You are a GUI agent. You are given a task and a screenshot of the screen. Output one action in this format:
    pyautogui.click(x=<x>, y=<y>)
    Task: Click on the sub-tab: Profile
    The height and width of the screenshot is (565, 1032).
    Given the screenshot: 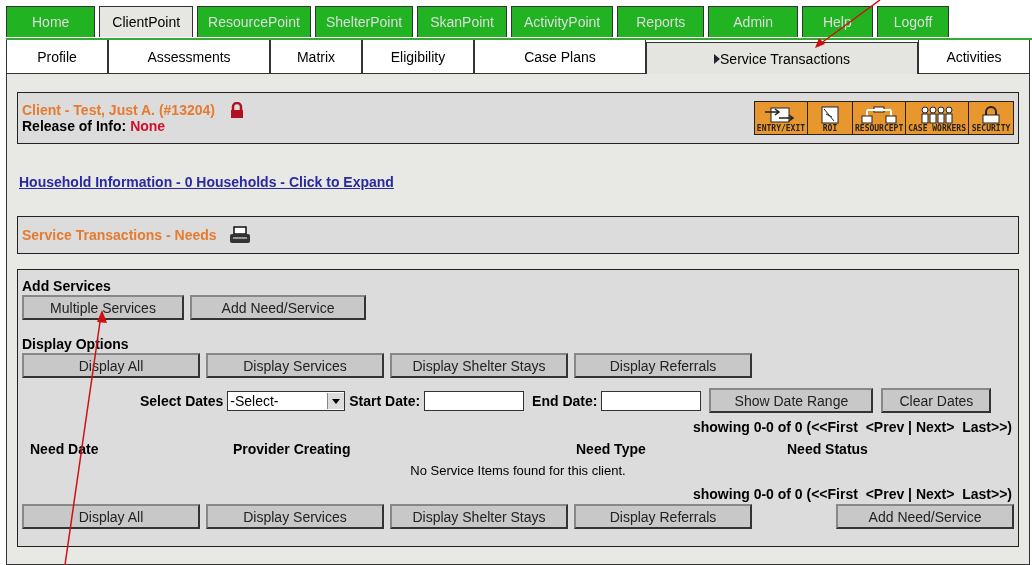 What is the action you would take?
    pyautogui.click(x=57, y=57)
    